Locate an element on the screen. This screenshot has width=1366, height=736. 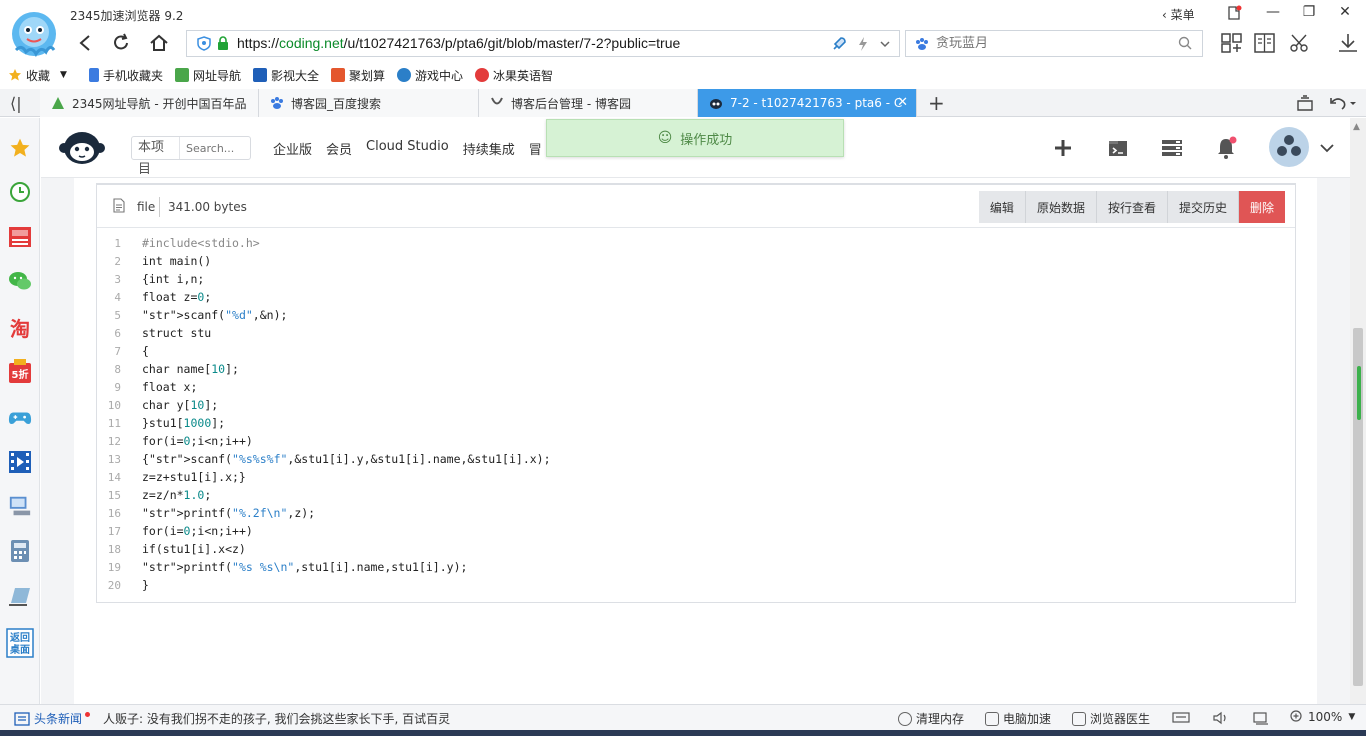
home-button is located at coordinates (159, 43).